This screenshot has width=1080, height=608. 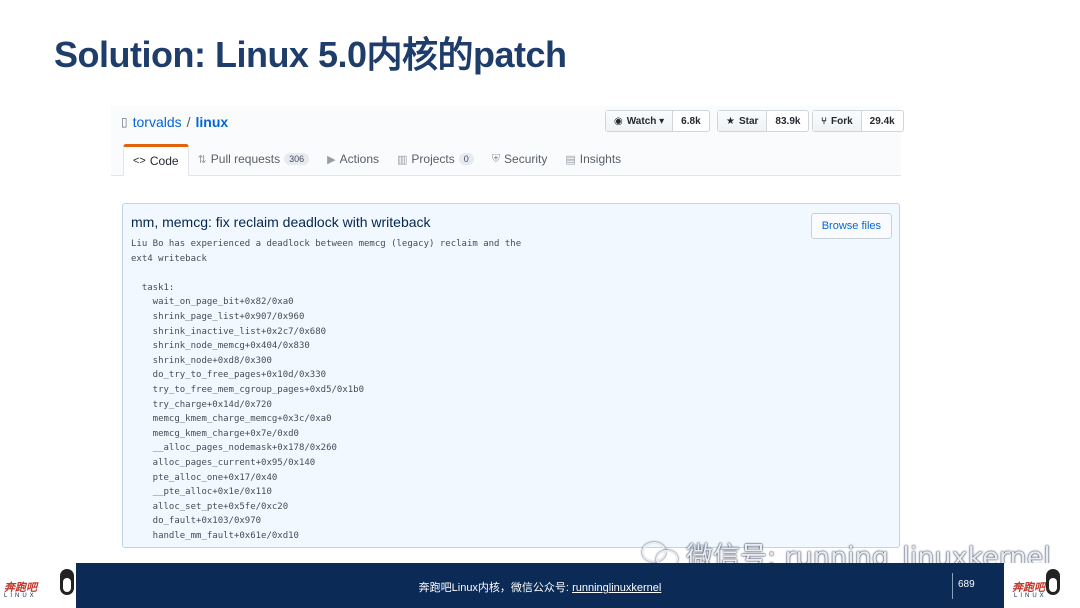 I want to click on tab-label: Pull requests, so click(x=245, y=159).